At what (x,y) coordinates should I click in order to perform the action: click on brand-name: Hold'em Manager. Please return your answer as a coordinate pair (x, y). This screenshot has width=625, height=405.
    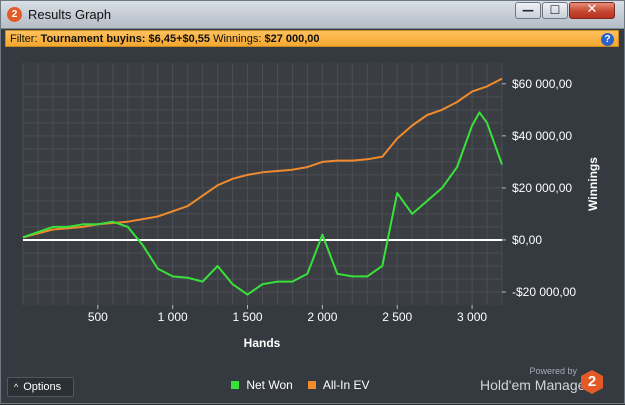
    Looking at the image, I should click on (535, 385).